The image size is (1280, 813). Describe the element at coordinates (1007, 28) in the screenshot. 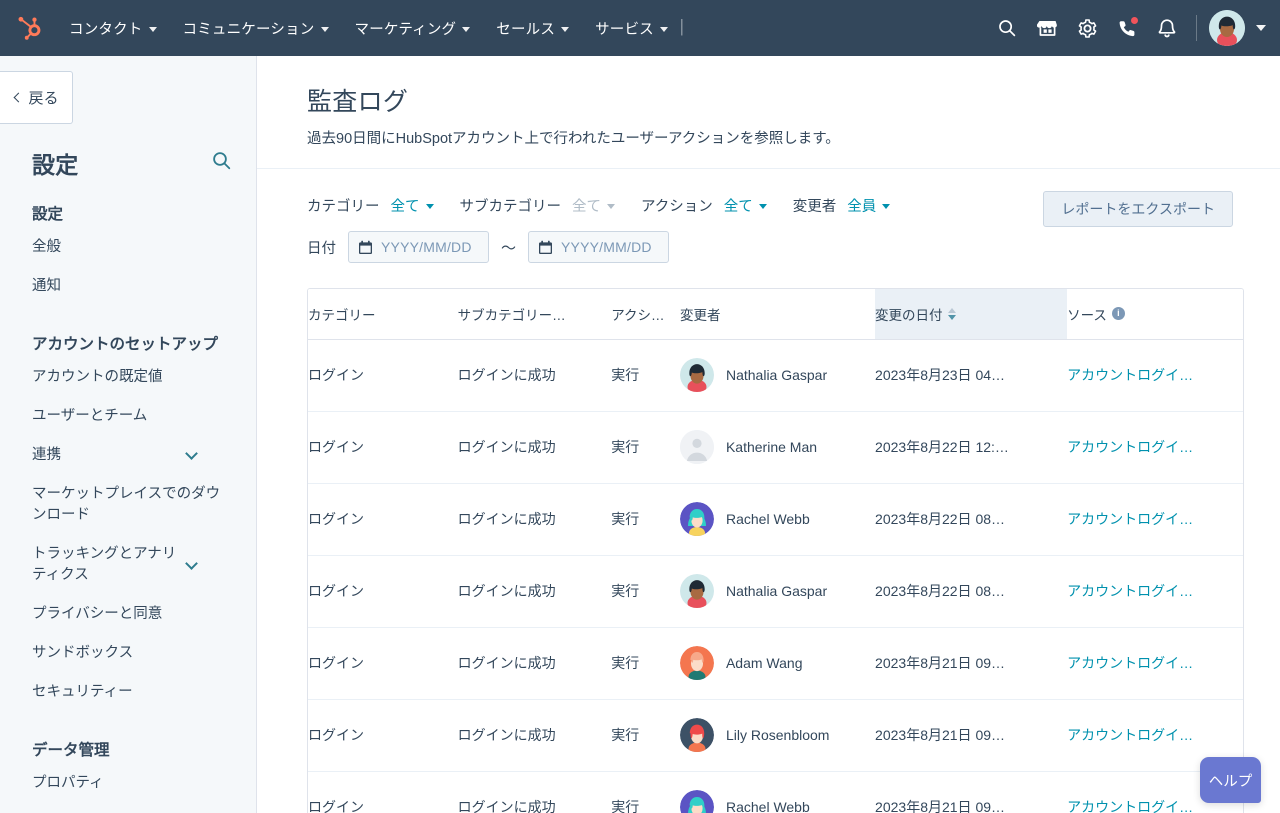

I see `search-icon` at that location.